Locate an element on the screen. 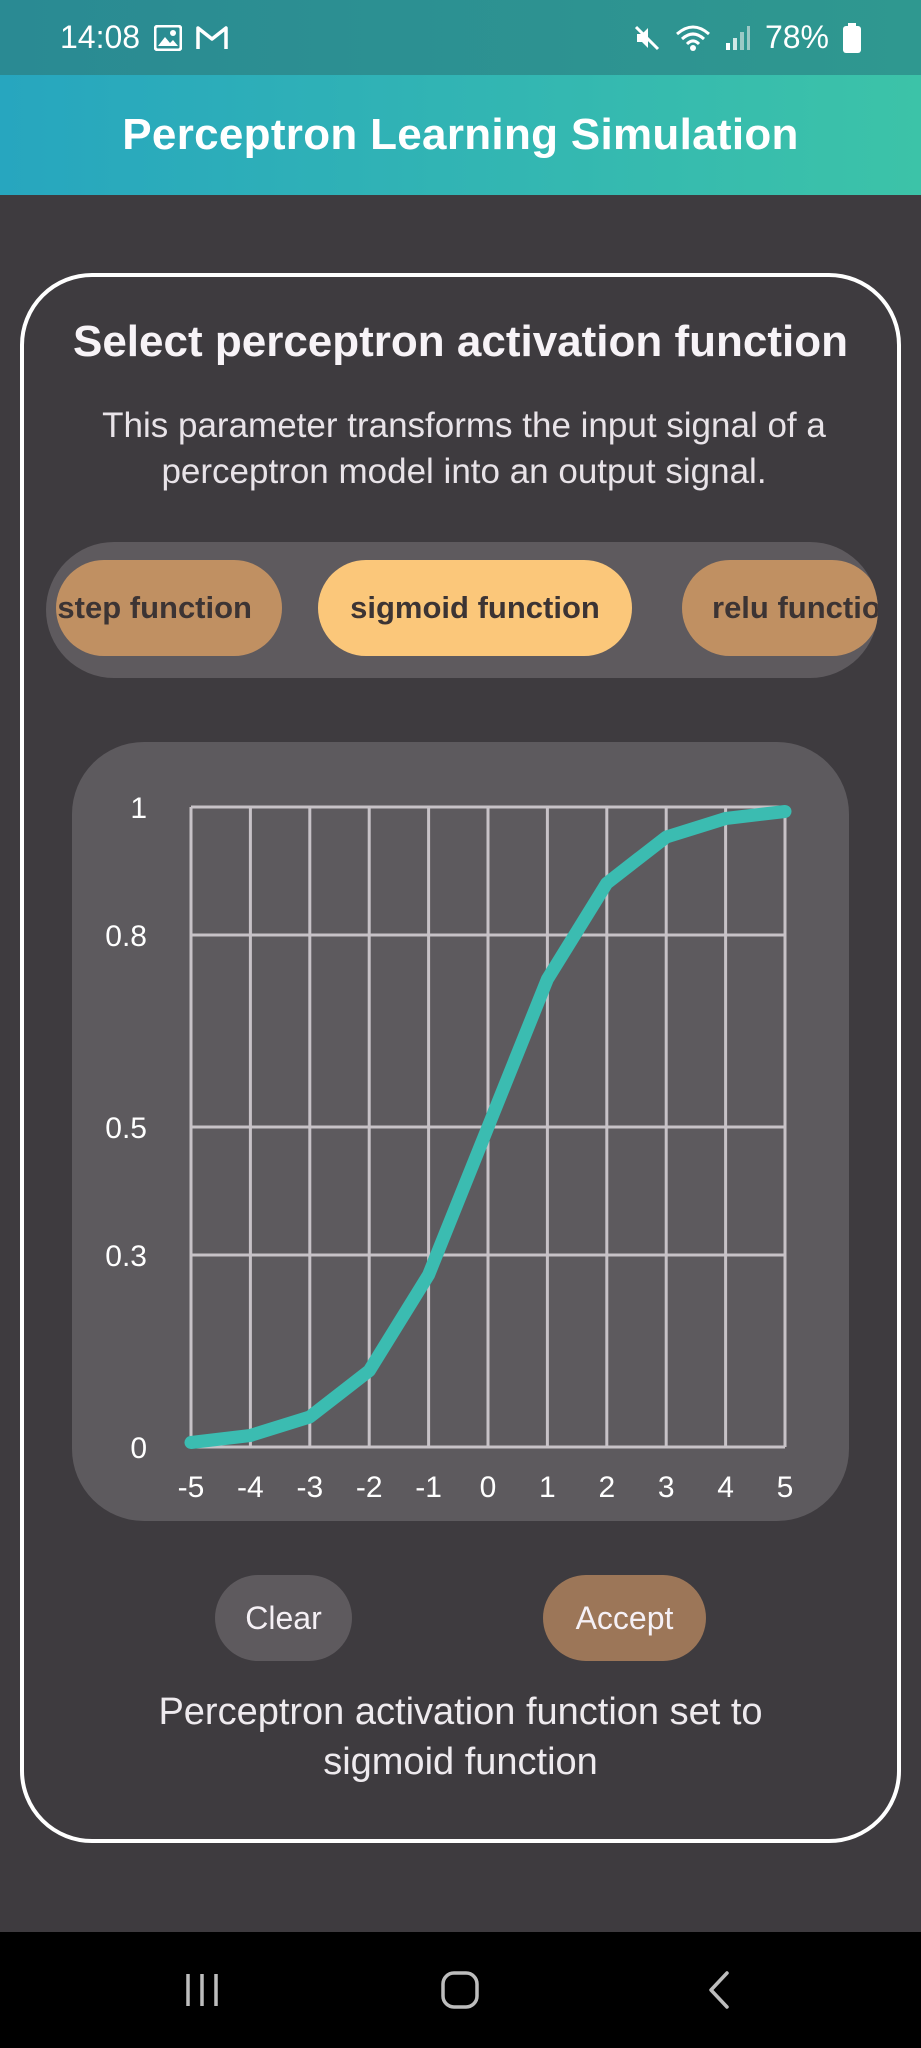 The image size is (921, 2048). wifi-icon is located at coordinates (693, 38).